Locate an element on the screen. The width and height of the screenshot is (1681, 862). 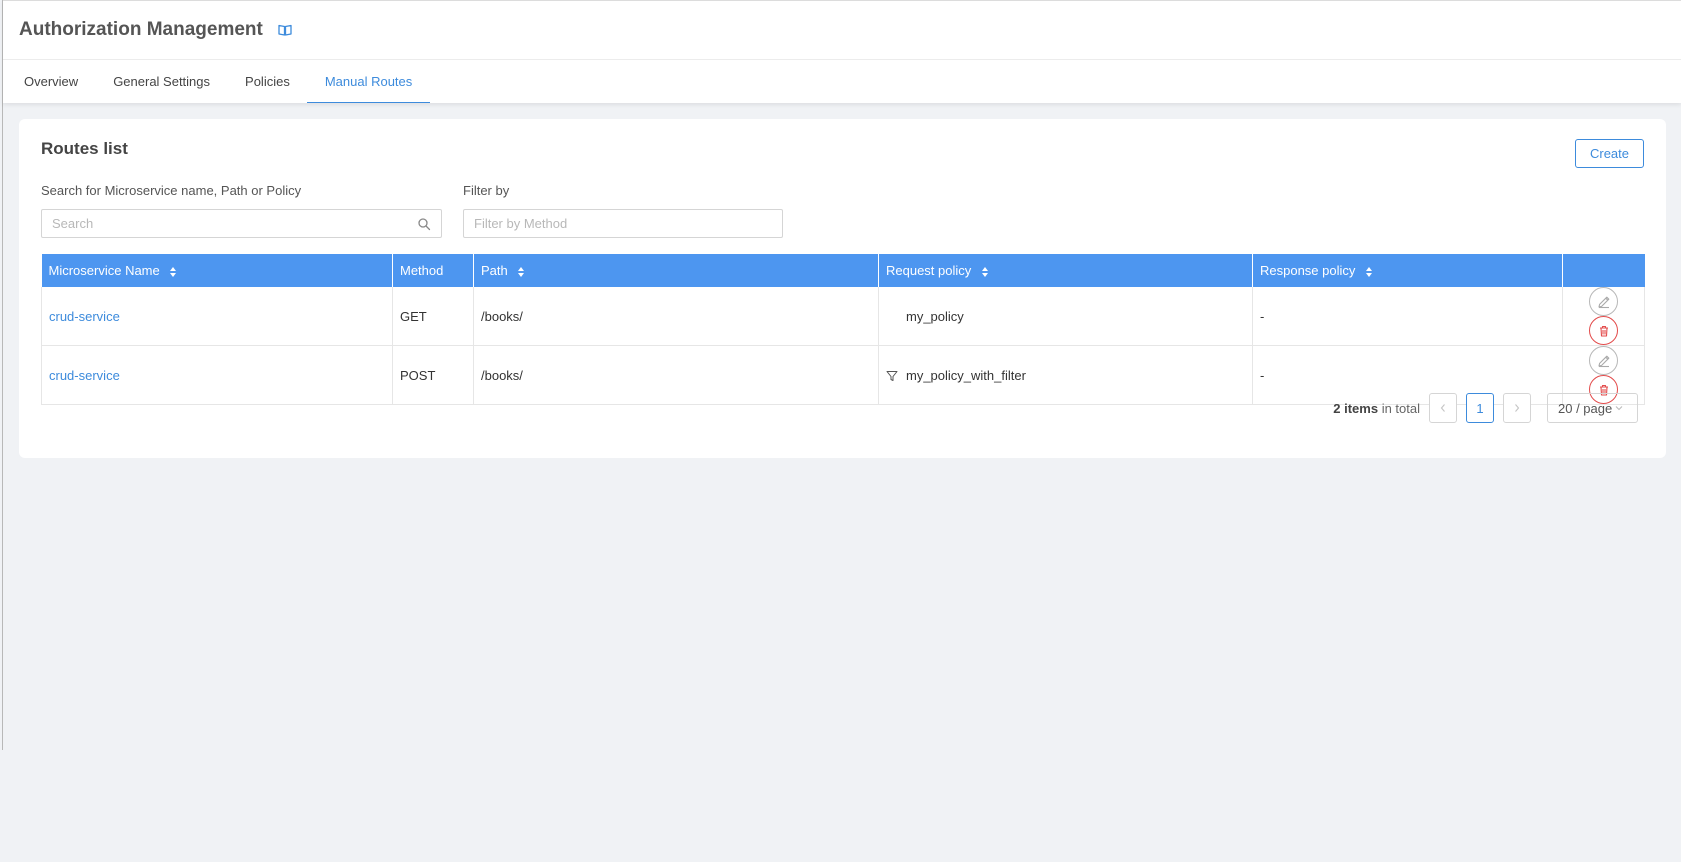
page-1-button: 1 is located at coordinates (1480, 408).